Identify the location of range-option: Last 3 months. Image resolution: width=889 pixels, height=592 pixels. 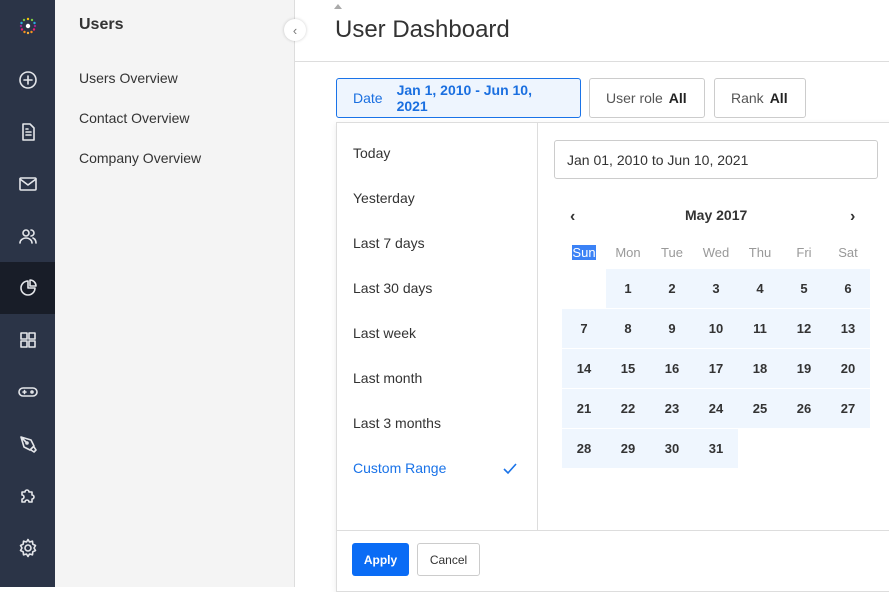
(397, 423).